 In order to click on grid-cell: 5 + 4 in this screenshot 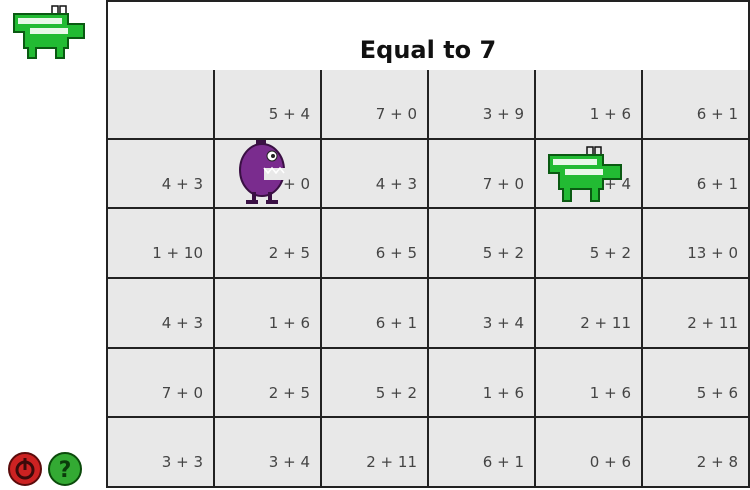, I will do `click(268, 105)`.